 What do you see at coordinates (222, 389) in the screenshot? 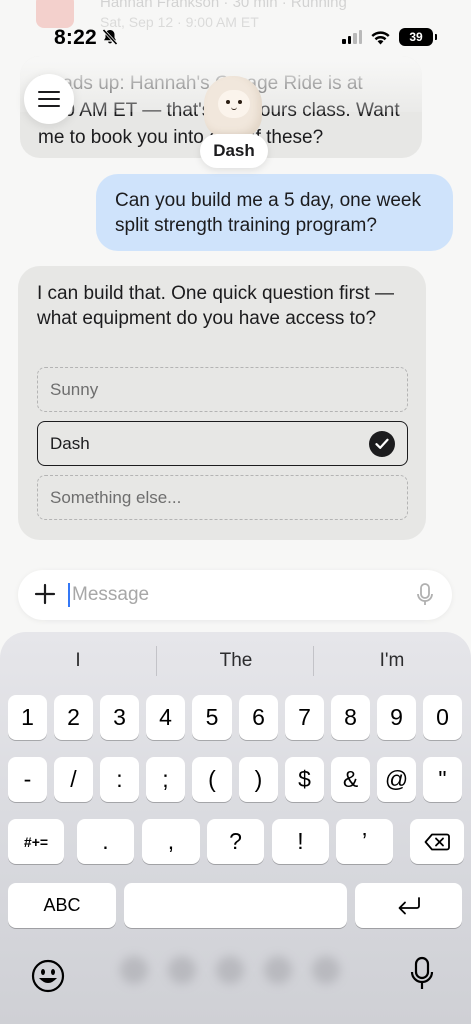
I see `option-sunny: Sunny` at bounding box center [222, 389].